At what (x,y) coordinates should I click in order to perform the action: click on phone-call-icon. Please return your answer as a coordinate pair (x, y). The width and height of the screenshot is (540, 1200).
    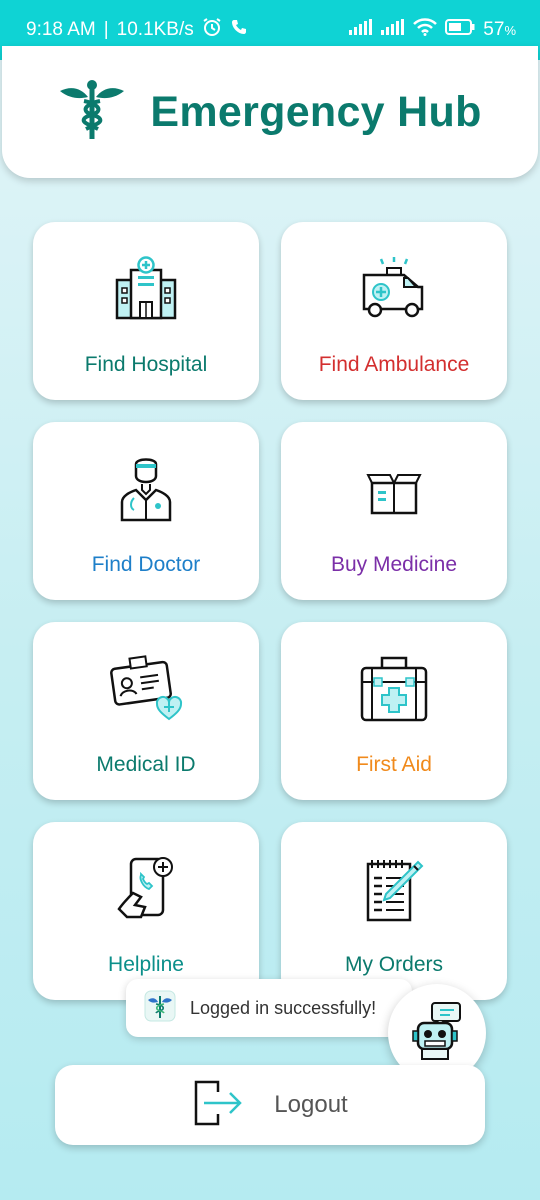
    Looking at the image, I should click on (146, 889).